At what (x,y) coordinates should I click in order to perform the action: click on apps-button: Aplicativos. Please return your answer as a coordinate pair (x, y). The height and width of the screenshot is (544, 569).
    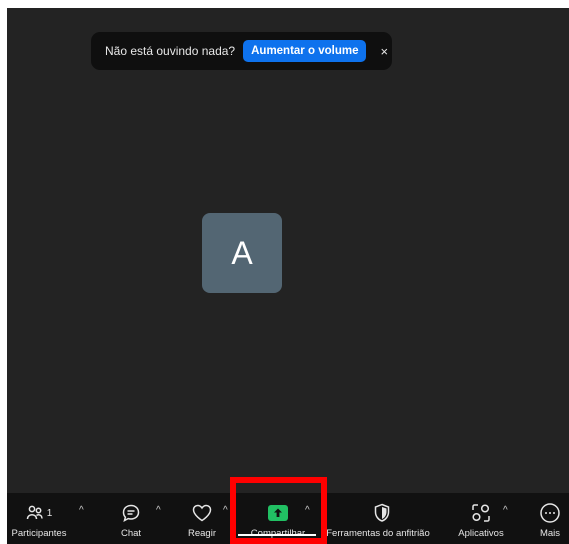
    Looking at the image, I should click on (481, 518).